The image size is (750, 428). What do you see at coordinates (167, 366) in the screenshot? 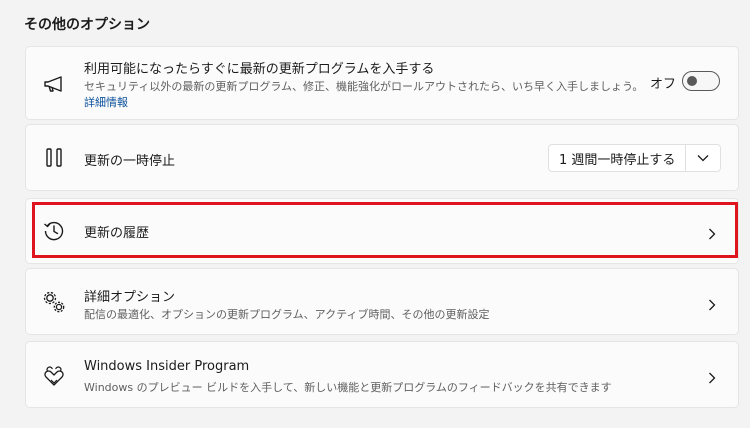
I see `insider-program-title: Windows Insider Program` at bounding box center [167, 366].